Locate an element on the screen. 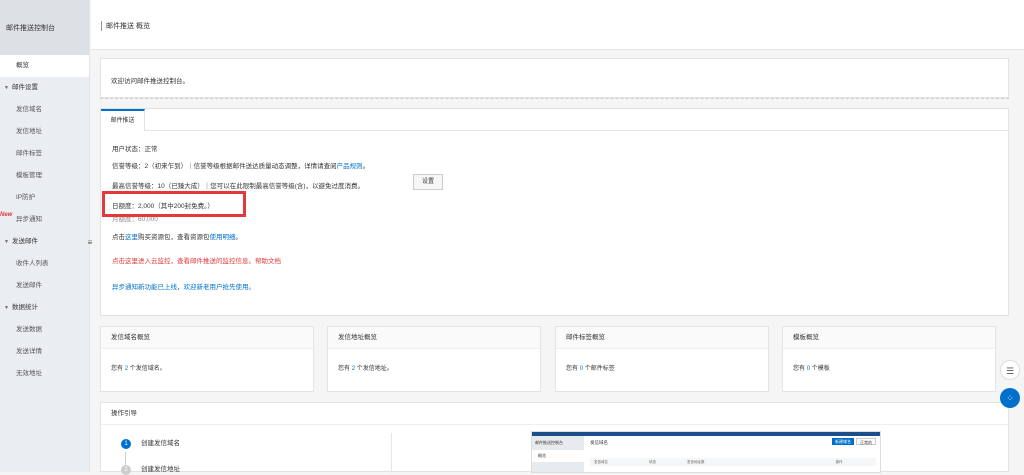 This screenshot has height=475, width=1024. welcome-text: 欢迎访问邮件推送控制台。 is located at coordinates (150, 81).